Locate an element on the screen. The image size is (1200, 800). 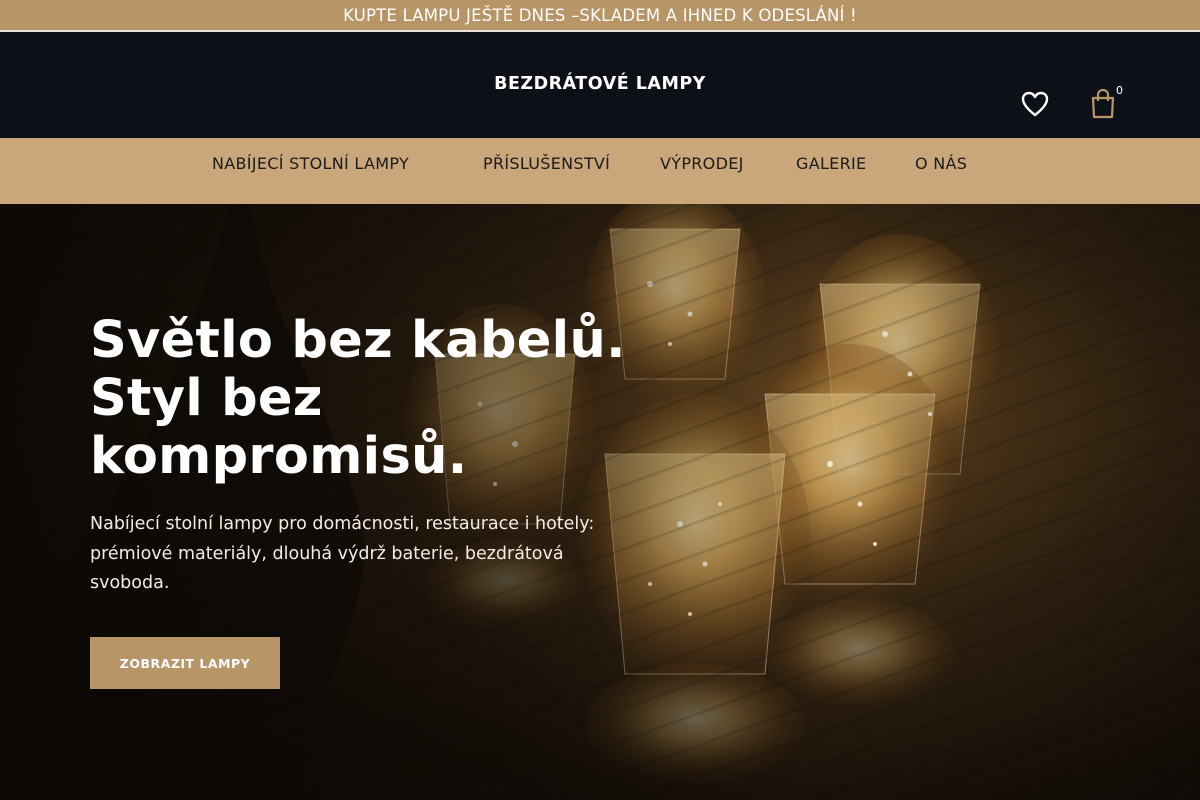
show-lamps-button: ZOBRAZIT LAMPY is located at coordinates (185, 663).